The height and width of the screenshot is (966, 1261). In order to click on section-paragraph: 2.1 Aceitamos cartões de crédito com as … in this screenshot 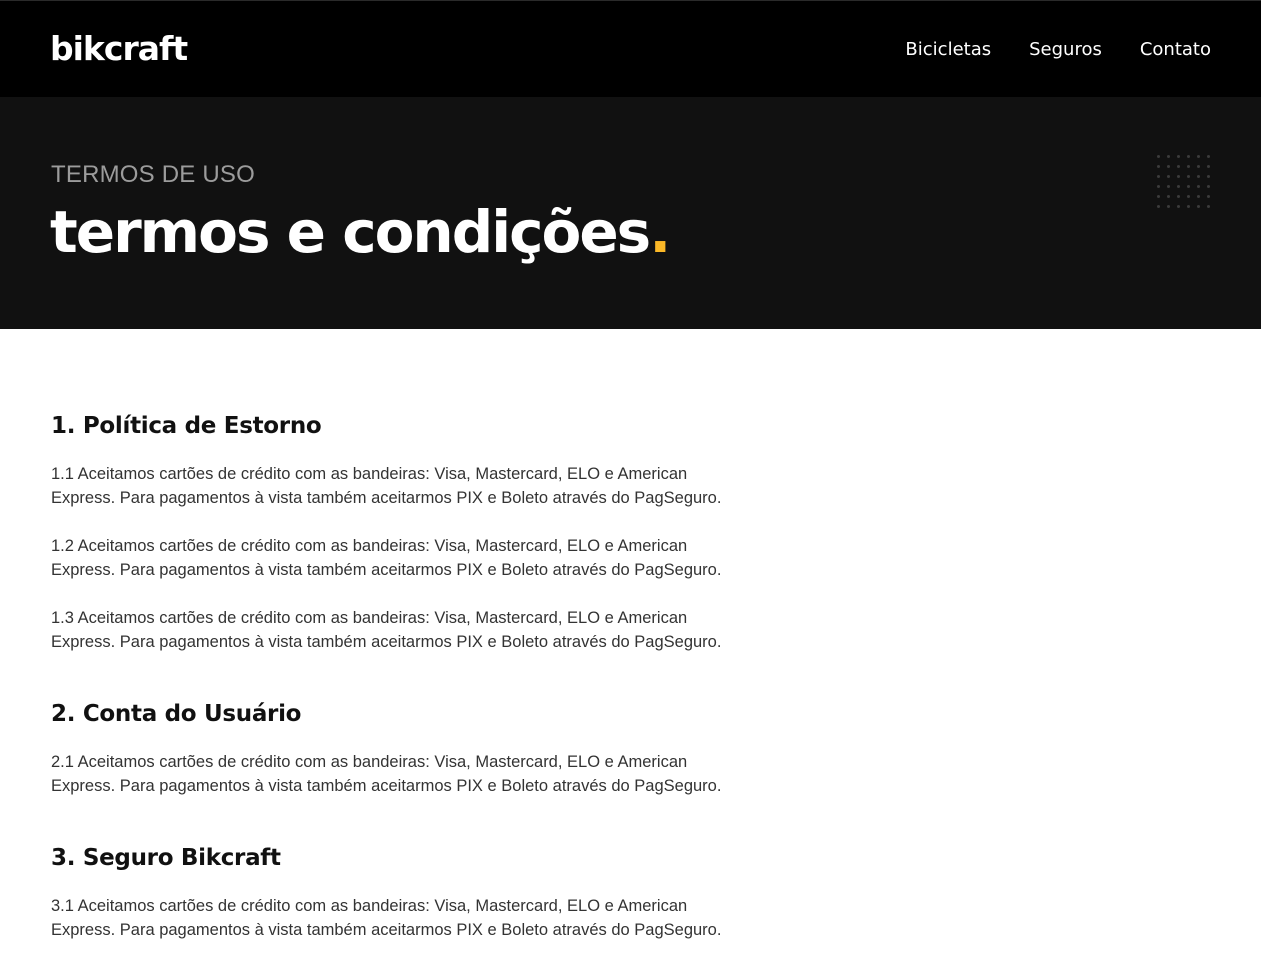, I will do `click(386, 774)`.